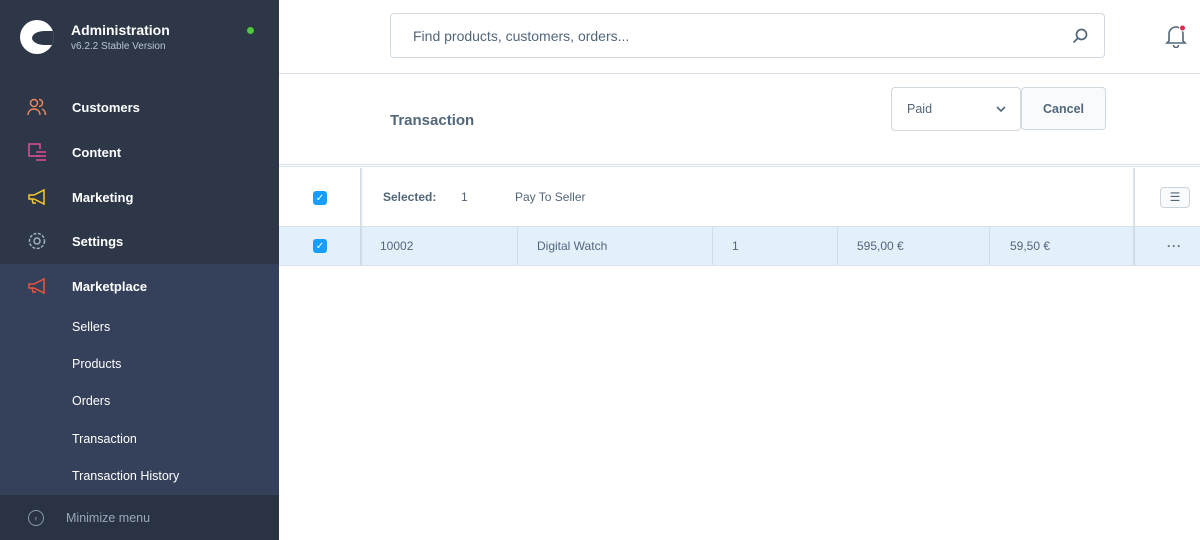  What do you see at coordinates (550, 197) in the screenshot?
I see `pay-to-seller-link: Pay To Seller` at bounding box center [550, 197].